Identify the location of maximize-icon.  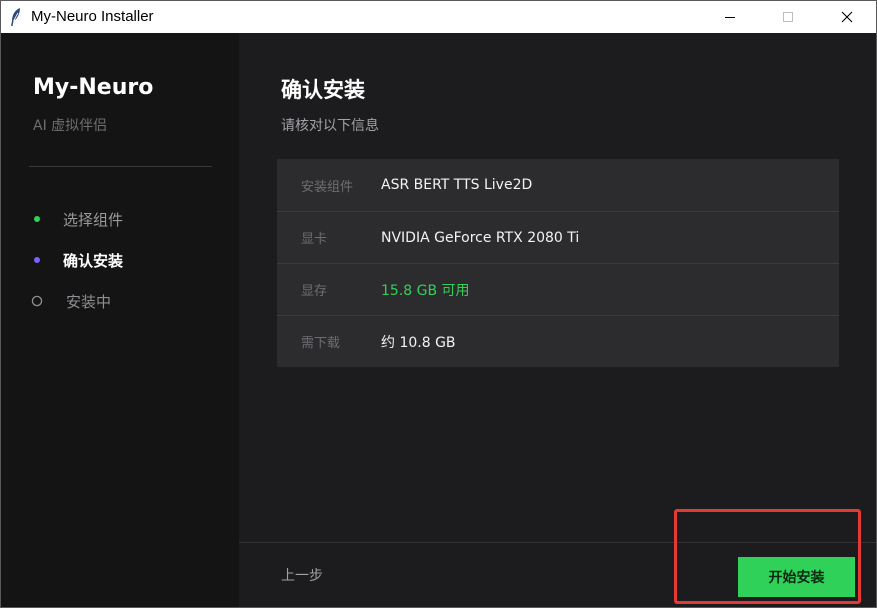
(788, 17).